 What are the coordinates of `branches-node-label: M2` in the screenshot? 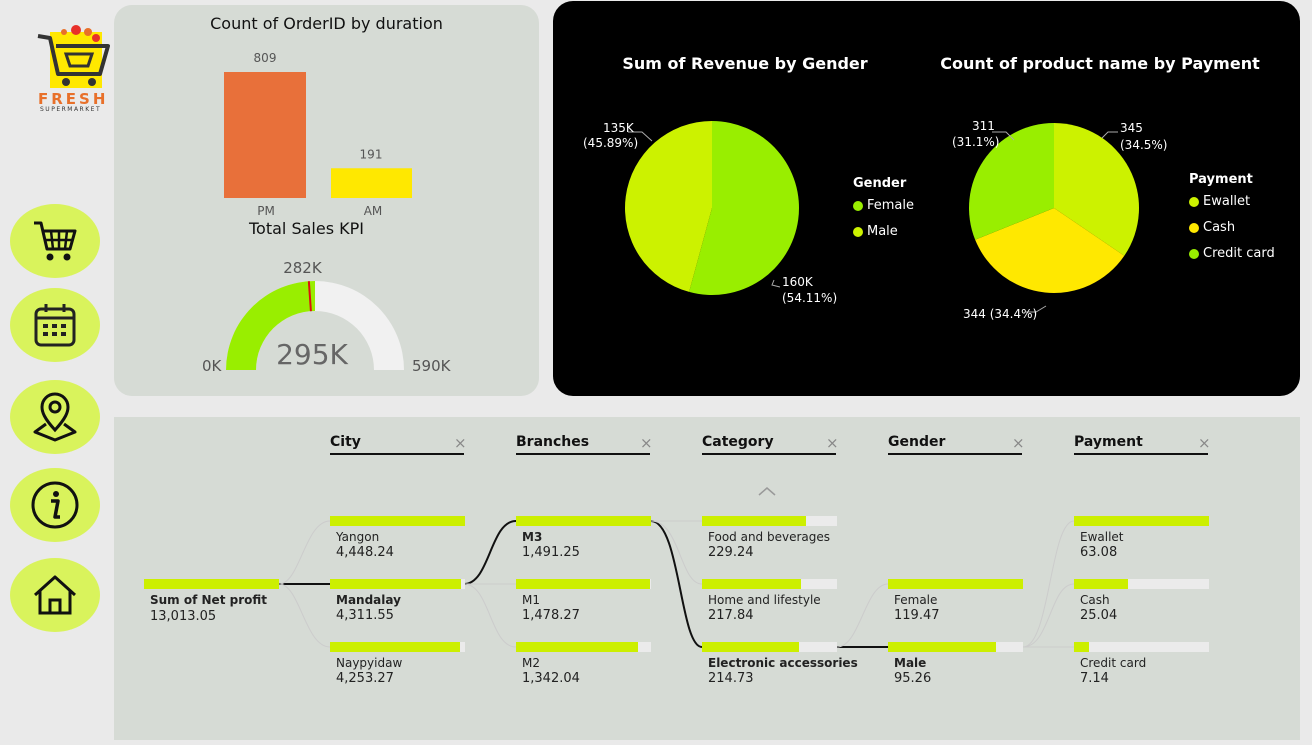 It's located at (531, 663).